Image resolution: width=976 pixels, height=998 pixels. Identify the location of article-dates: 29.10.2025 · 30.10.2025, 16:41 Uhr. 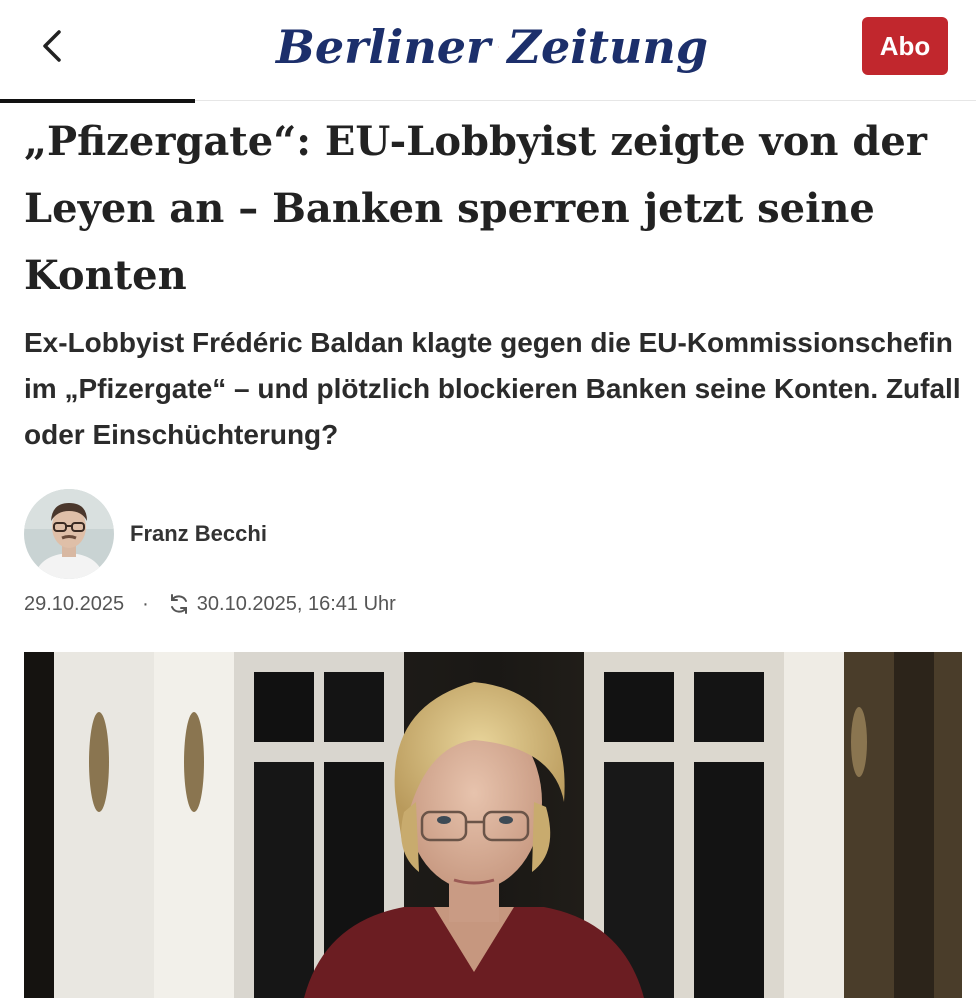
(210, 604).